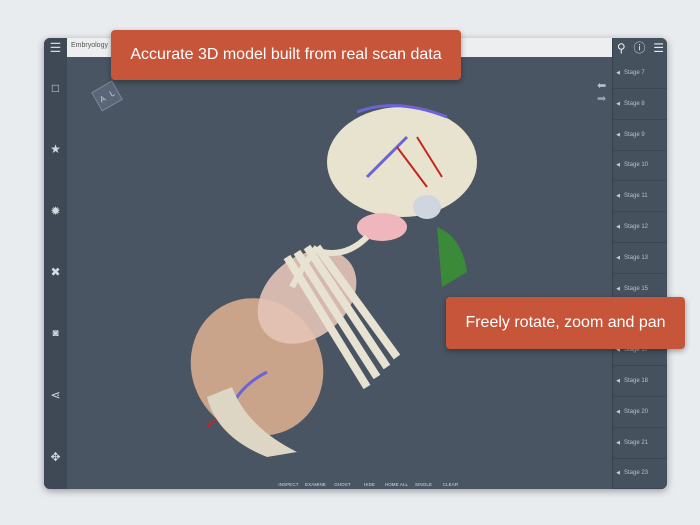 This screenshot has width=700, height=525. I want to click on stage-label: Stage 11, so click(636, 196).